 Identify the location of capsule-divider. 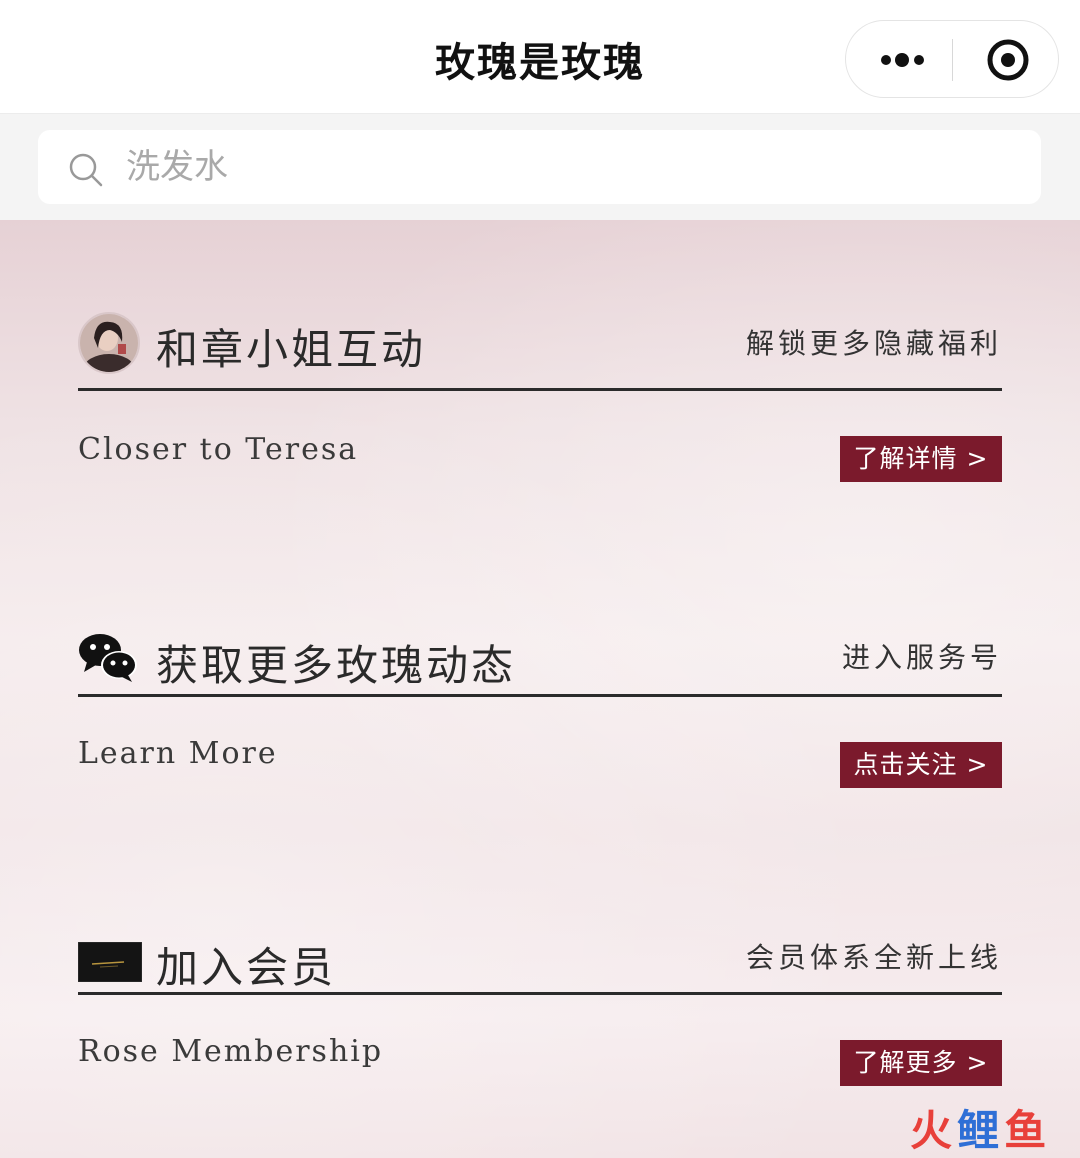
(952, 60).